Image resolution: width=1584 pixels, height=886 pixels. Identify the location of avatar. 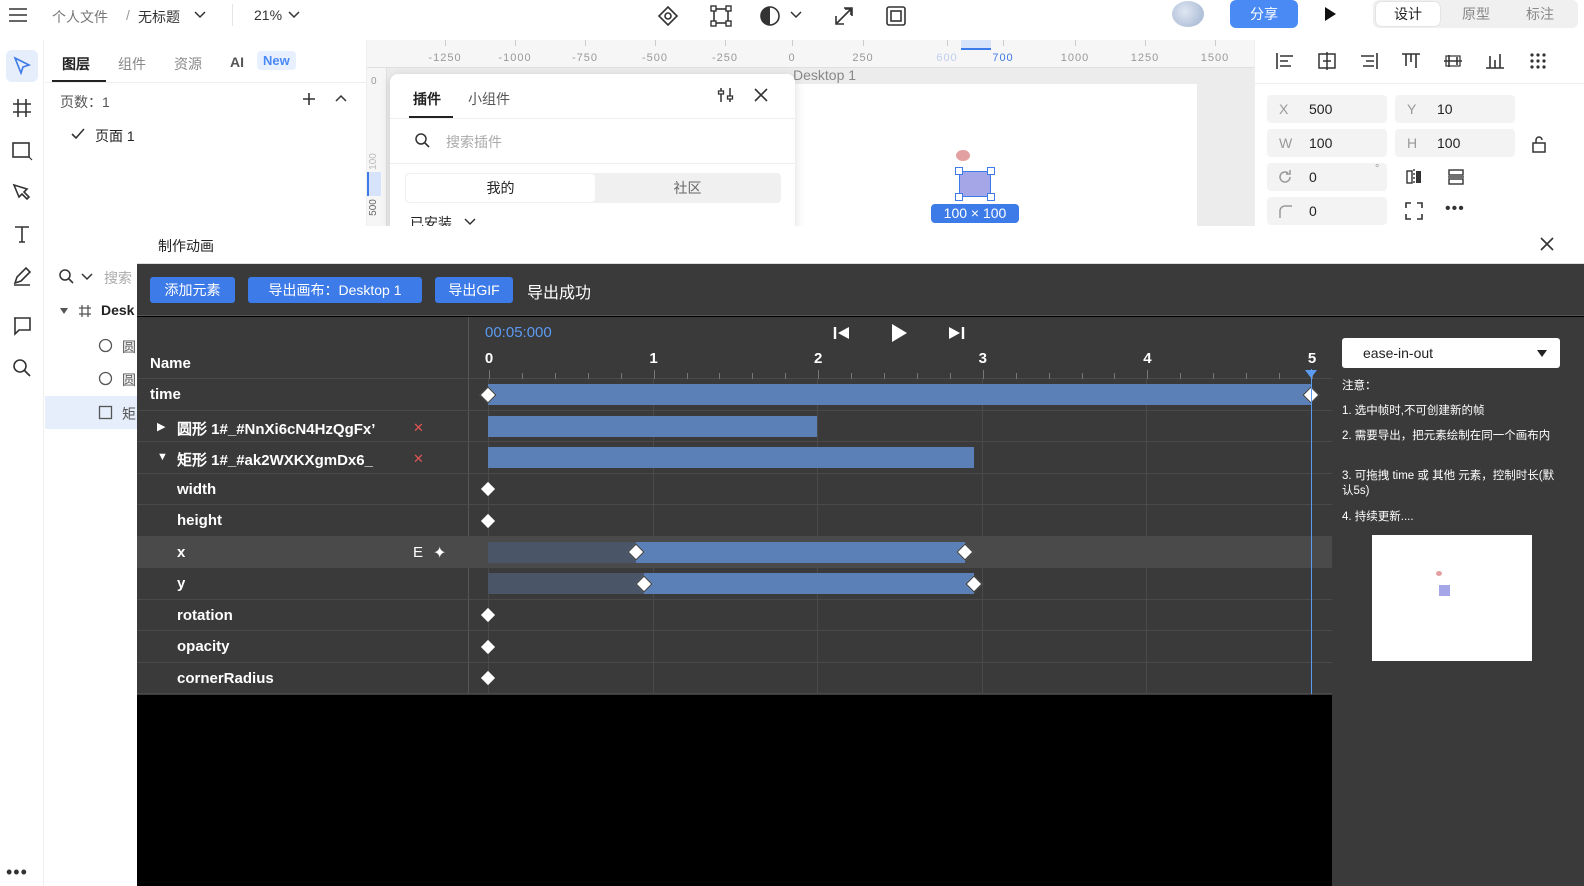
(1188, 14).